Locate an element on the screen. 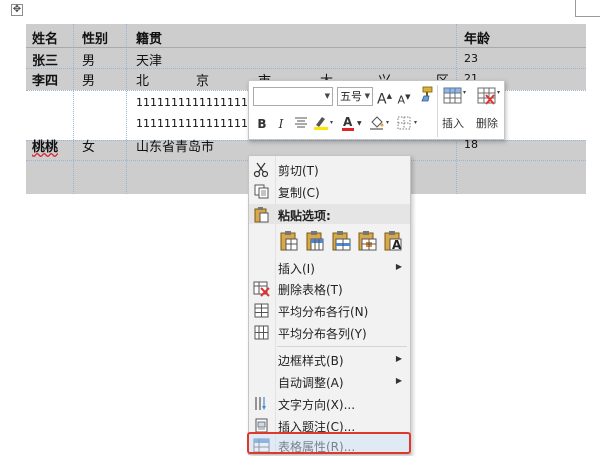 The height and width of the screenshot is (456, 600). bold-button: B is located at coordinates (262, 124).